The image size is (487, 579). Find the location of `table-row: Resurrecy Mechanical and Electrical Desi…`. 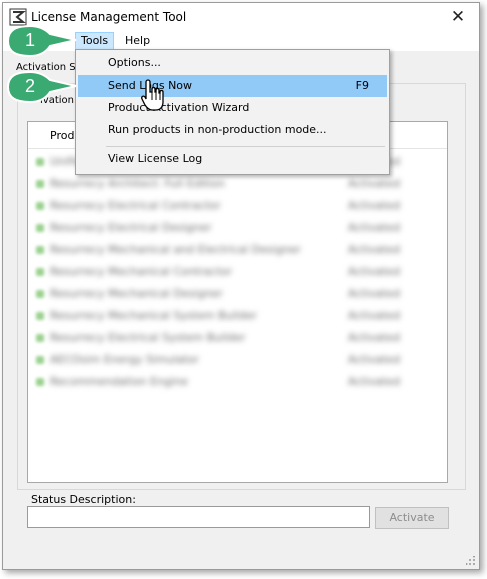

table-row: Resurrecy Mechanical and Electrical Desi… is located at coordinates (237, 249).